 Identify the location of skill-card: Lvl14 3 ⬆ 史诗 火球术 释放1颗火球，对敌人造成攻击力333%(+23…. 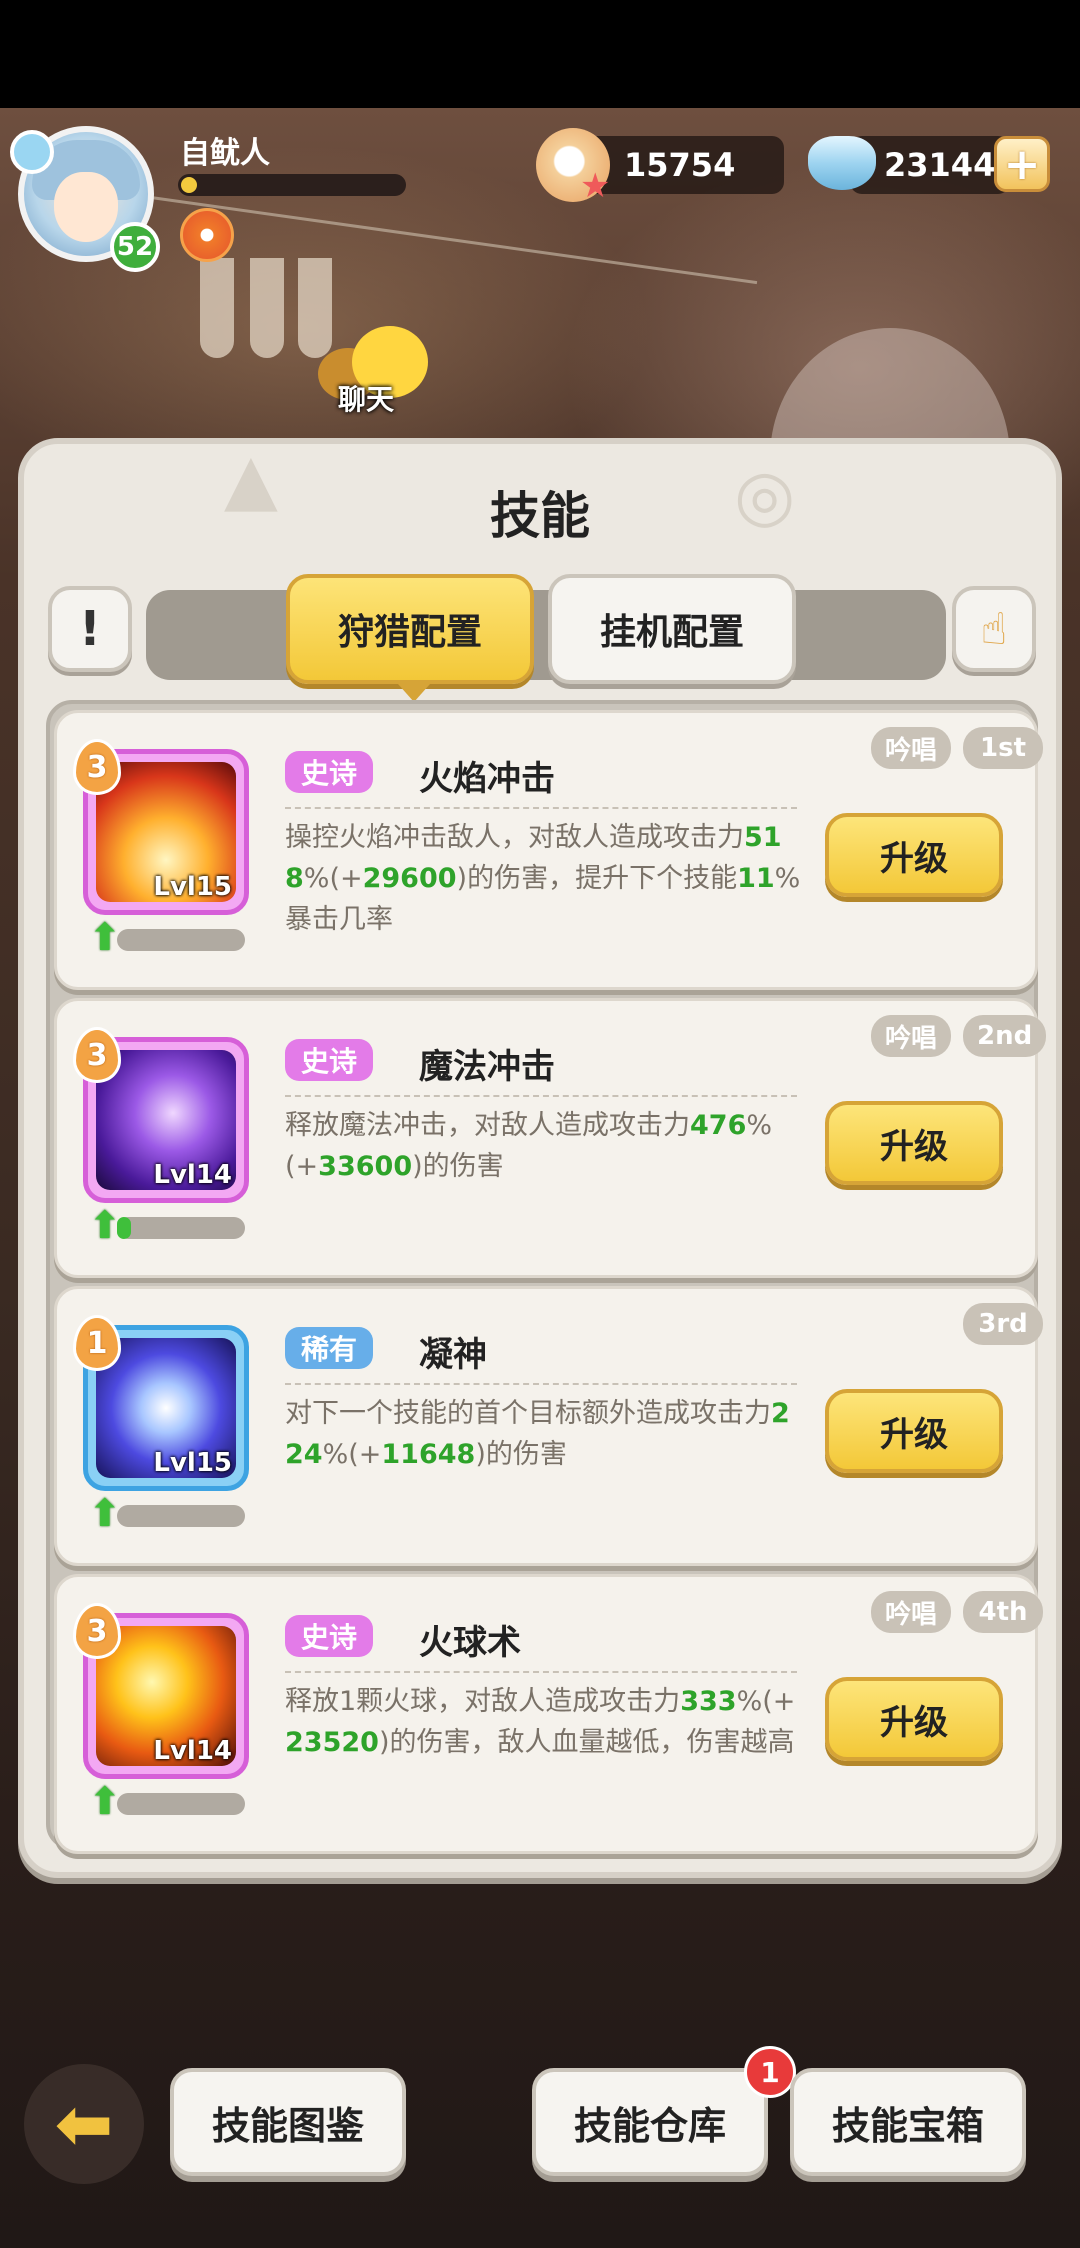
(548, 1714).